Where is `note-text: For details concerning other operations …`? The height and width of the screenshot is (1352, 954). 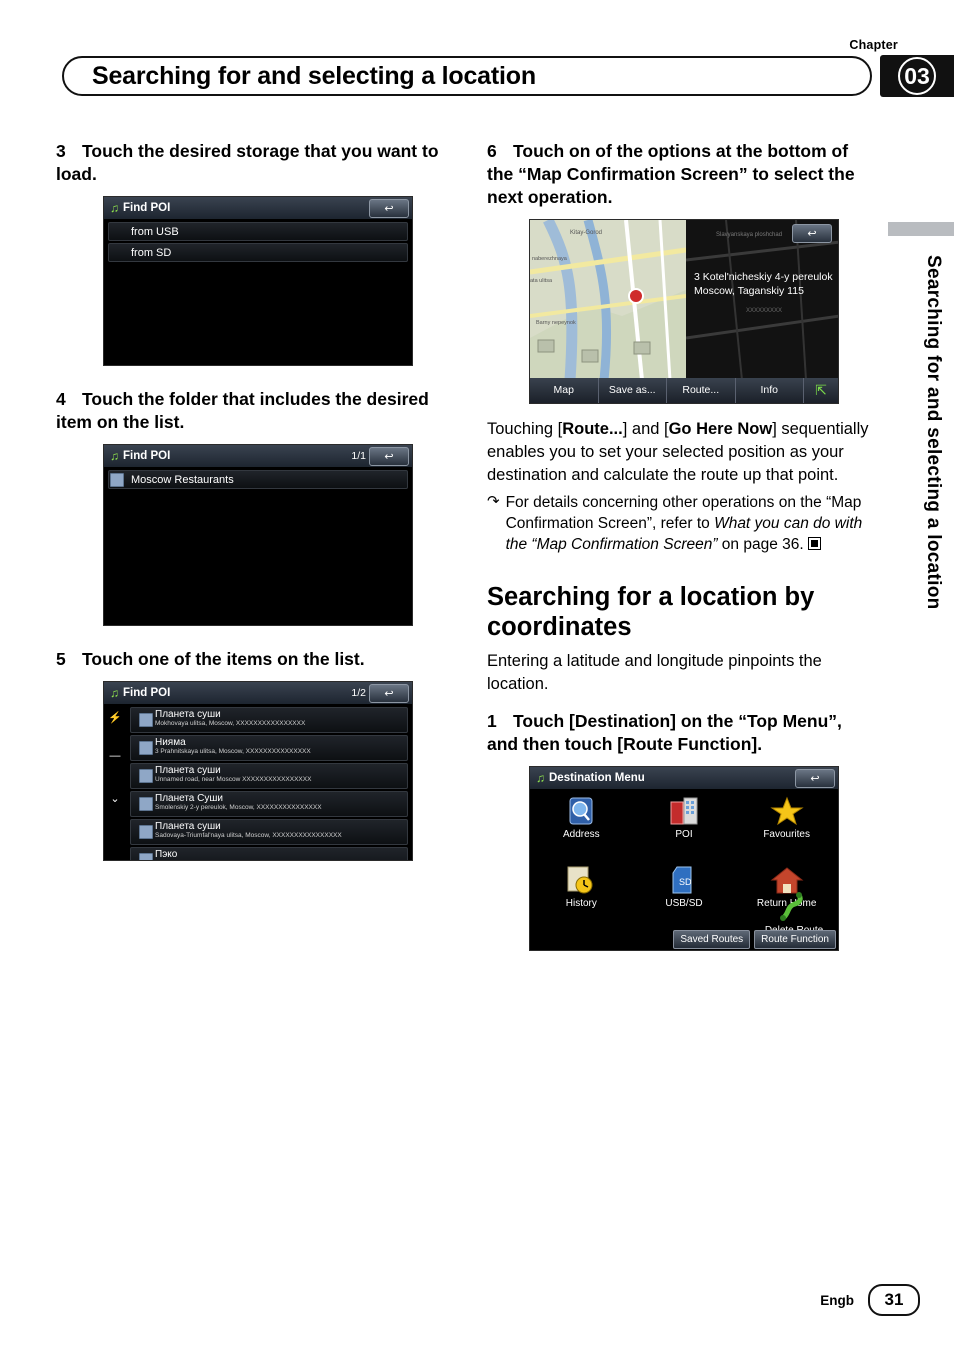
note-text: For details concerning other operations … is located at coordinates (690, 524).